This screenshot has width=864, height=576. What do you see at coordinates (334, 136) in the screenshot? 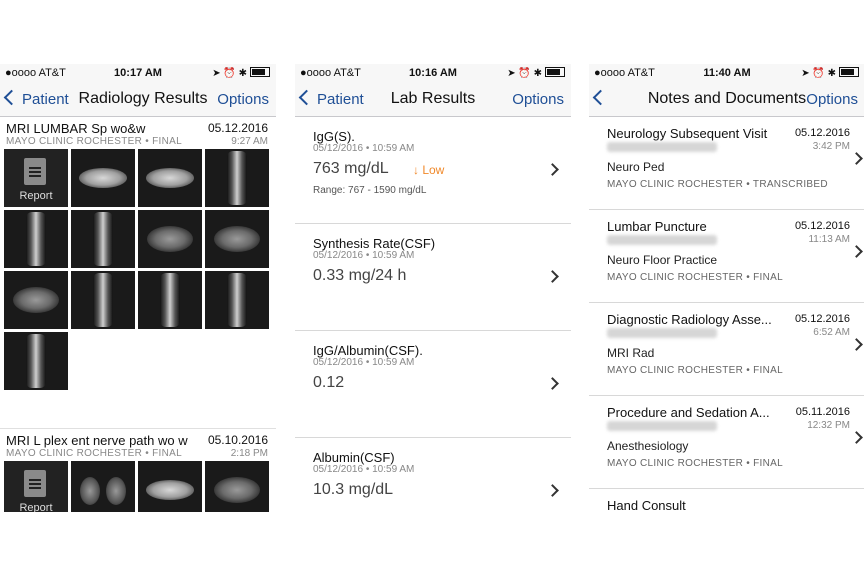
I see `lab-name: IgG(S).` at bounding box center [334, 136].